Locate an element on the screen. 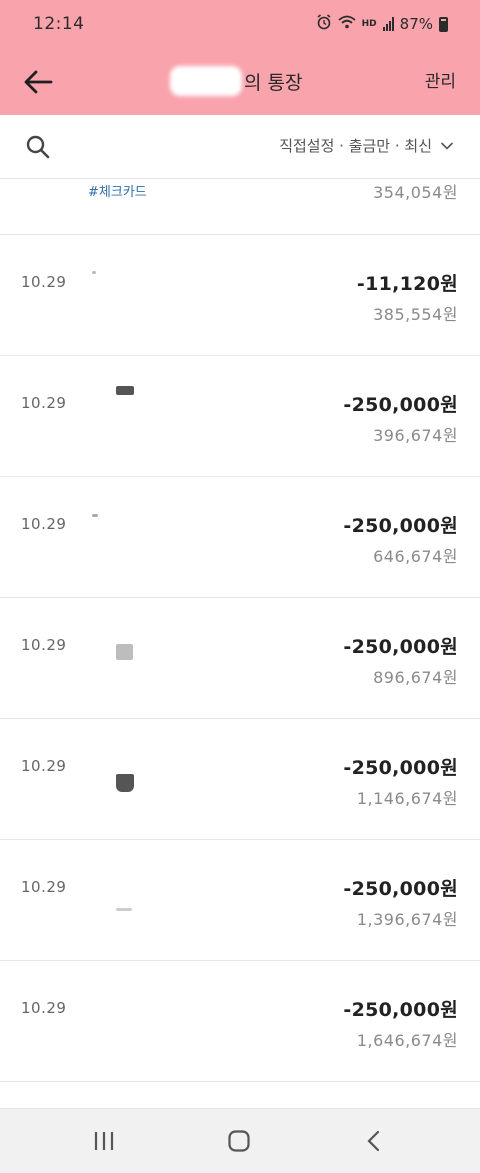 Image resolution: width=480 pixels, height=1173 pixels. transaction-row: 10.29 -250,000원 896,674원 is located at coordinates (240, 658).